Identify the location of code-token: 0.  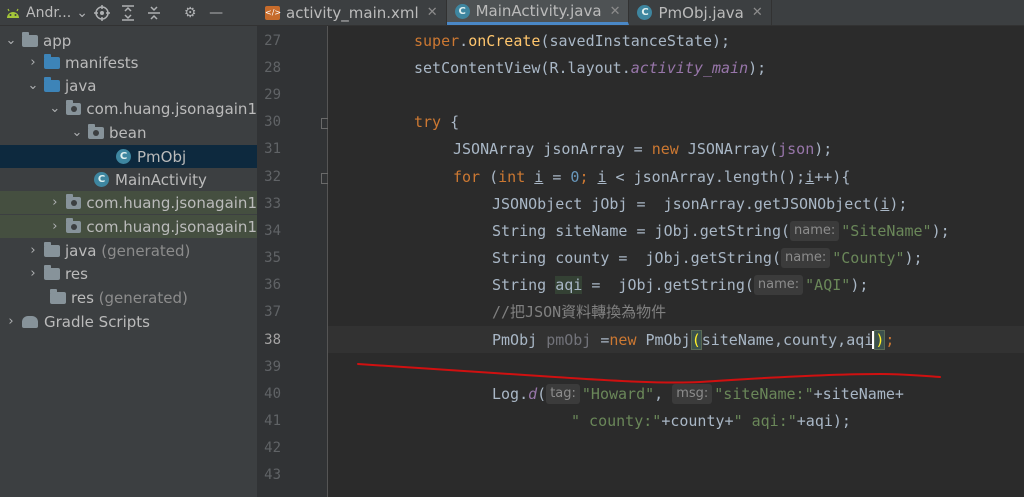
(575, 176).